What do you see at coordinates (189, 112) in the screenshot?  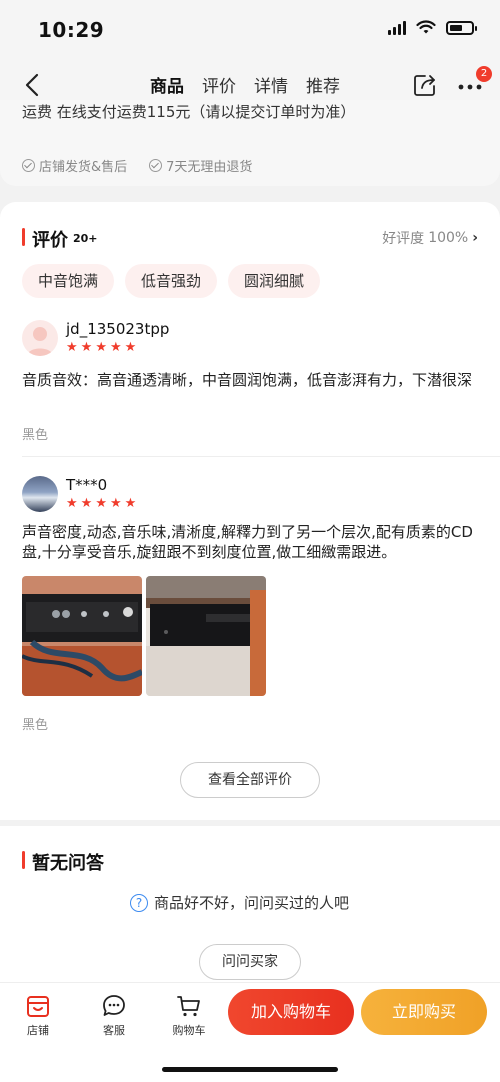 I see `freight-text: 运费 在线支付运费115元（请以提交订单时为准）` at bounding box center [189, 112].